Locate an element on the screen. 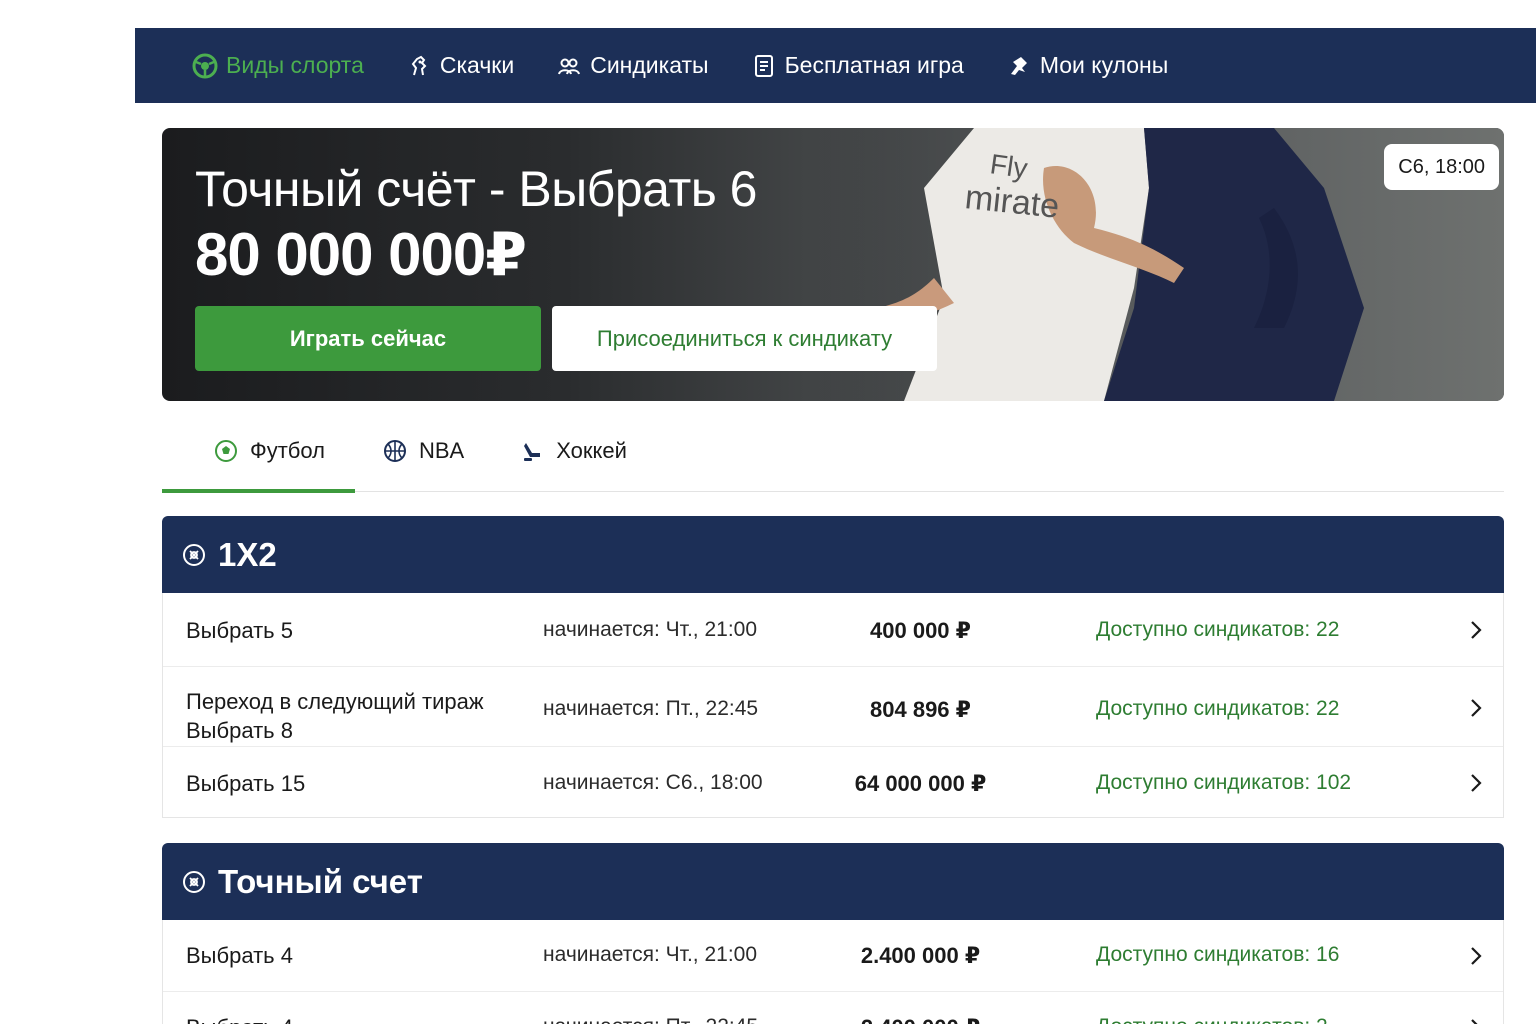 Image resolution: width=1536 pixels, height=1024 pixels. nav-item-label: Виды слорта is located at coordinates (295, 65).